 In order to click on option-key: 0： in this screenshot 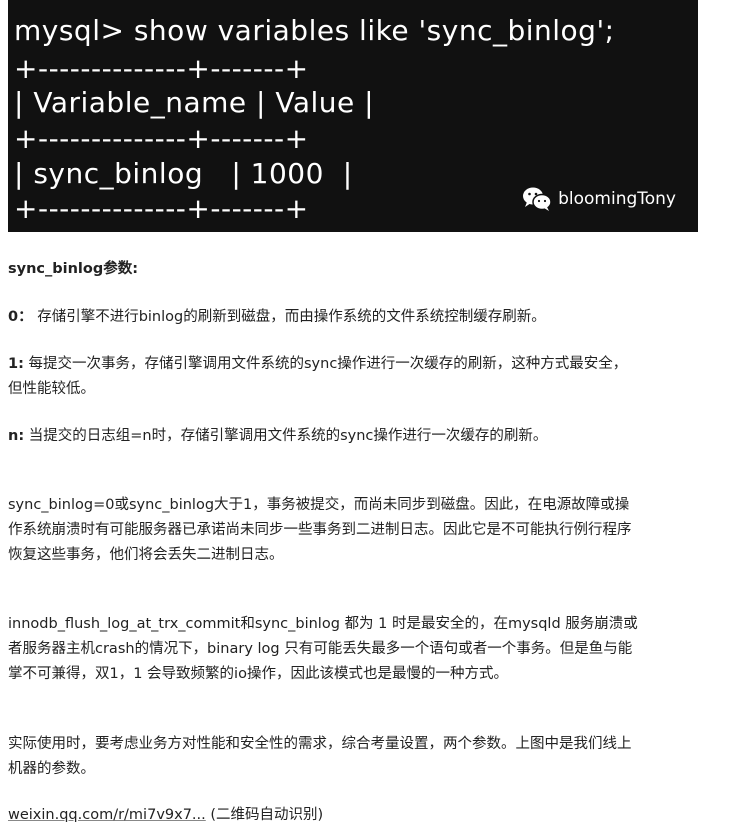, I will do `click(20, 317)`.